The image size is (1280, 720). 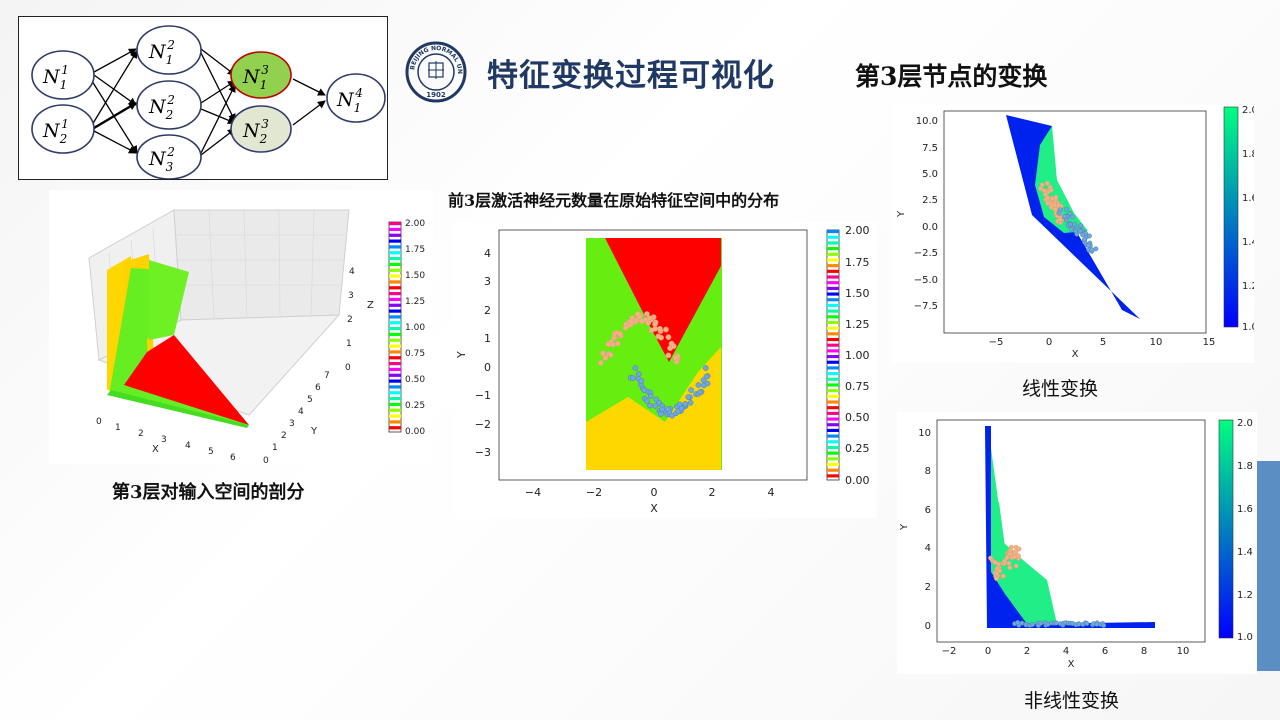 What do you see at coordinates (487, 338) in the screenshot?
I see `y-tick: 1` at bounding box center [487, 338].